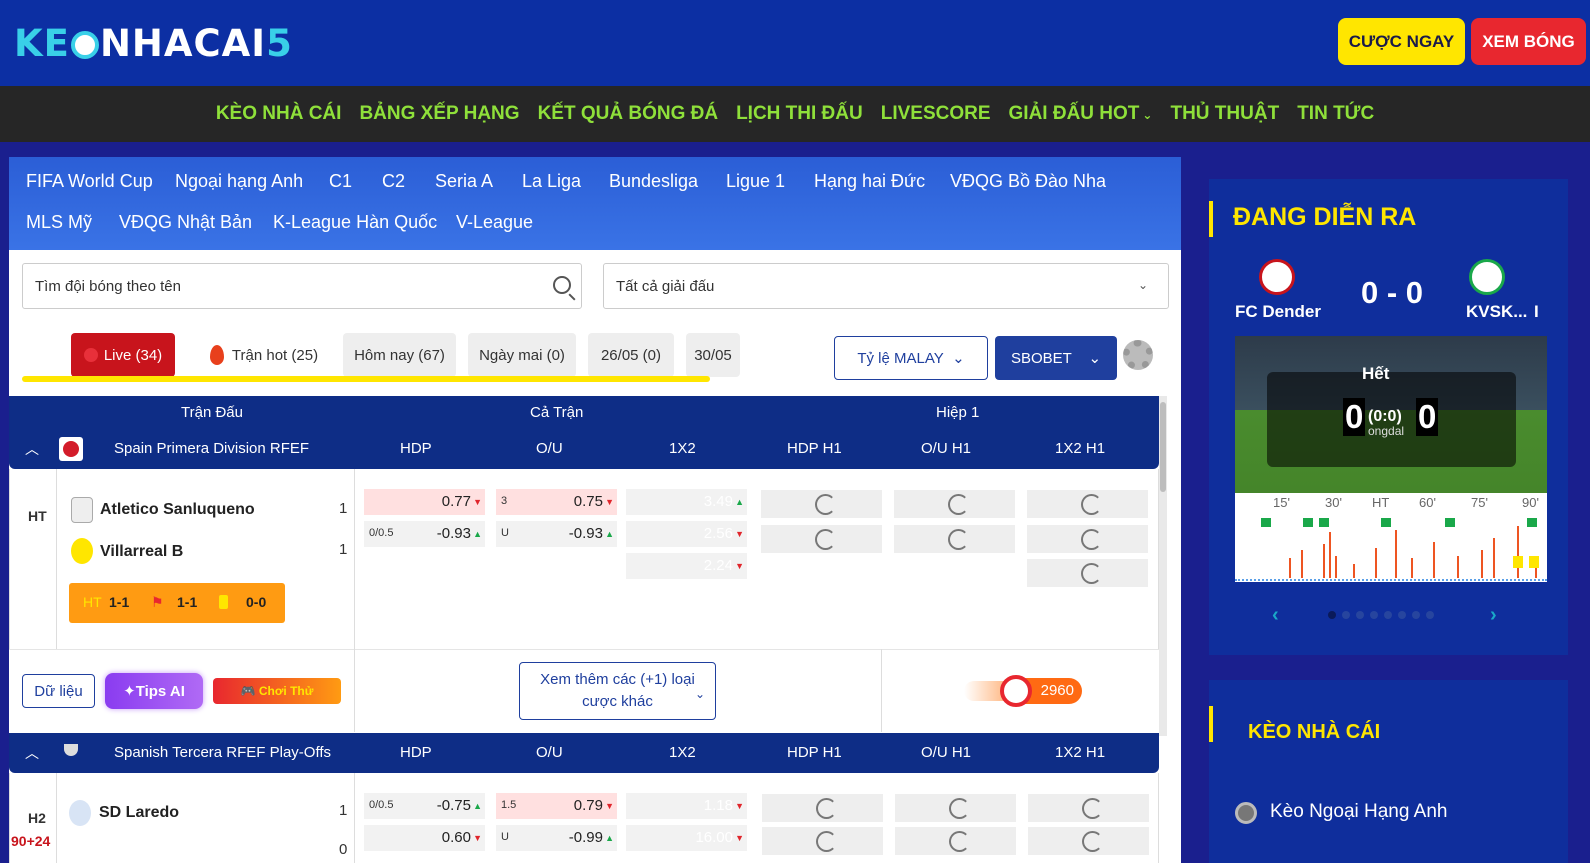 This screenshot has width=1590, height=863. Describe the element at coordinates (1028, 181) in the screenshot. I see `league-link: VĐQG Bồ Đào Nha` at that location.